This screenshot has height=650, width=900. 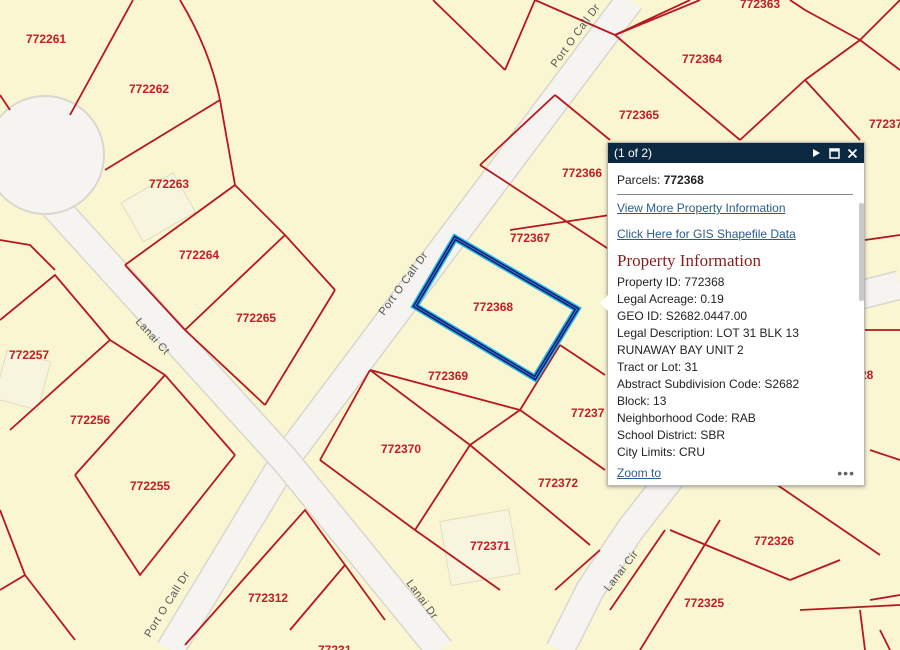 What do you see at coordinates (150, 486) in the screenshot?
I see `parcel-label: 772255` at bounding box center [150, 486].